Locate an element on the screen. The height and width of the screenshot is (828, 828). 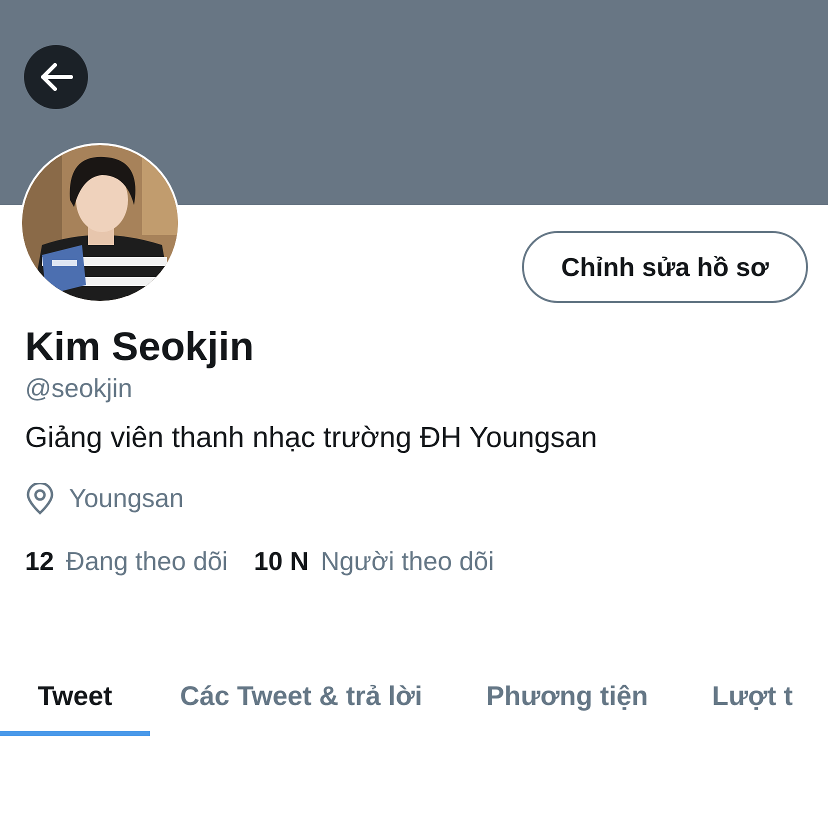
profile-bio: Giảng viên thanh nhạc trường ĐH Youngsan is located at coordinates (311, 438).